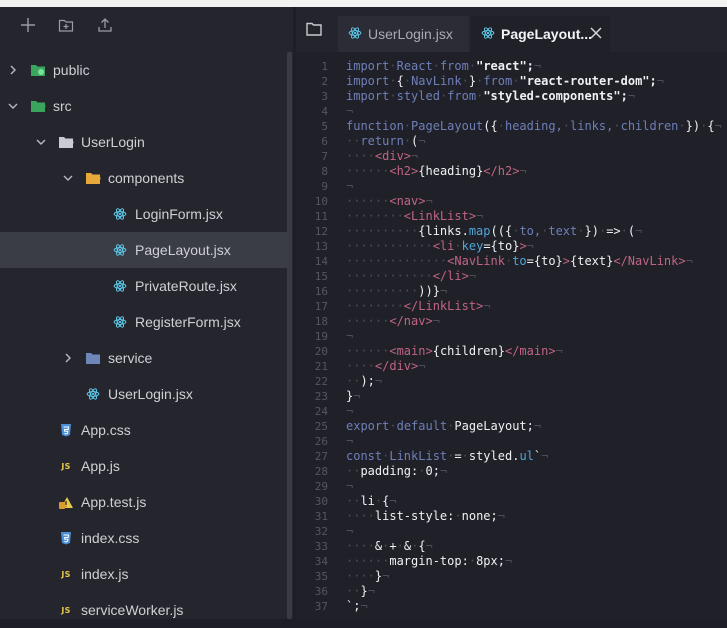 Image resolution: width=727 pixels, height=628 pixels. I want to click on code-line: 32 ¬, so click(511, 531).